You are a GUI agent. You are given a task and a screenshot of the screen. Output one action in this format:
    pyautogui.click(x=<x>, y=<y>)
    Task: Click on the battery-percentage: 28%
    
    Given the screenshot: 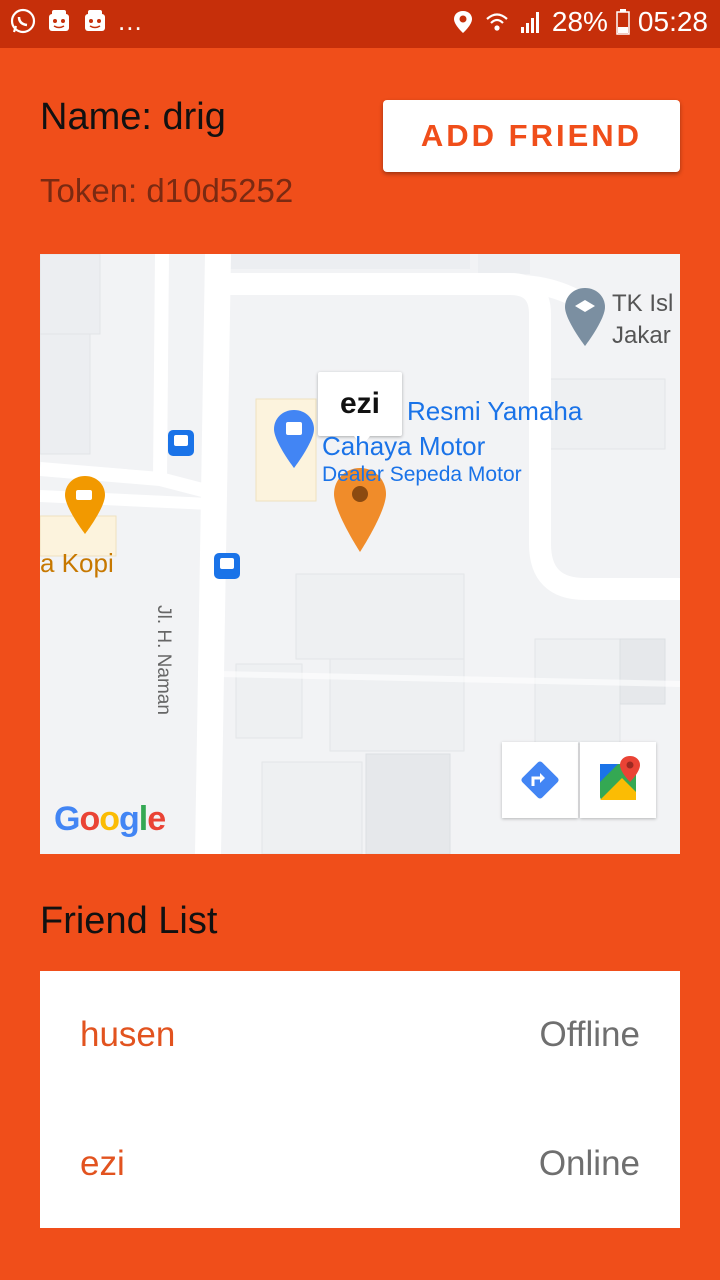 What is the action you would take?
    pyautogui.click(x=579, y=21)
    